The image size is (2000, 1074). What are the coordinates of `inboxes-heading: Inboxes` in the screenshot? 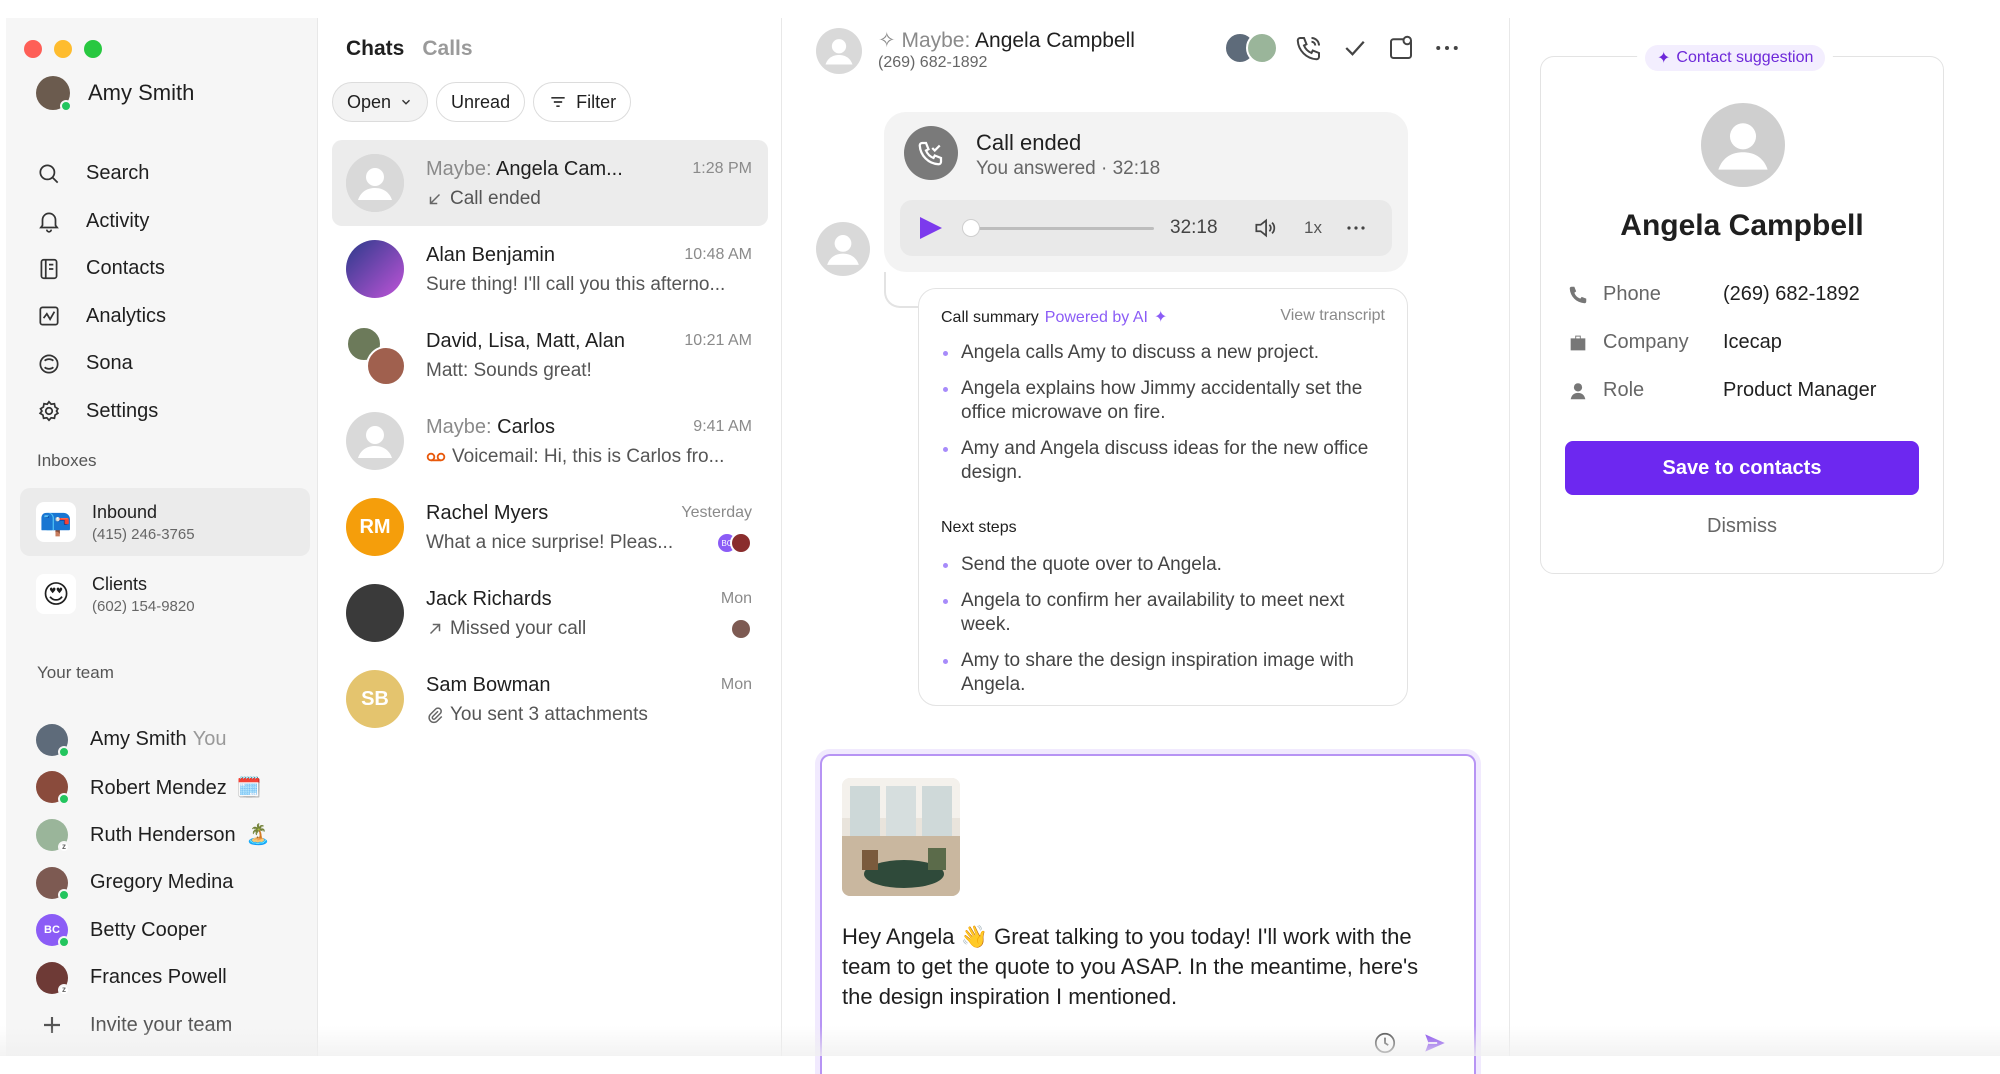 It's located at (67, 460).